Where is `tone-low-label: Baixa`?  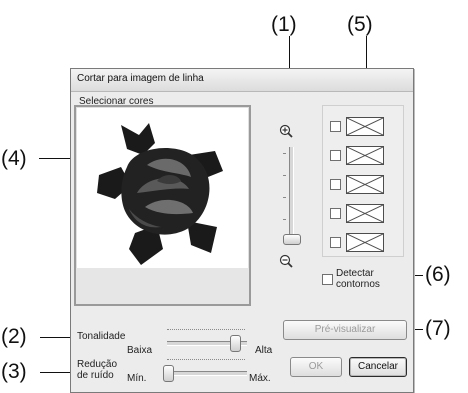 tone-low-label: Baixa is located at coordinates (140, 350).